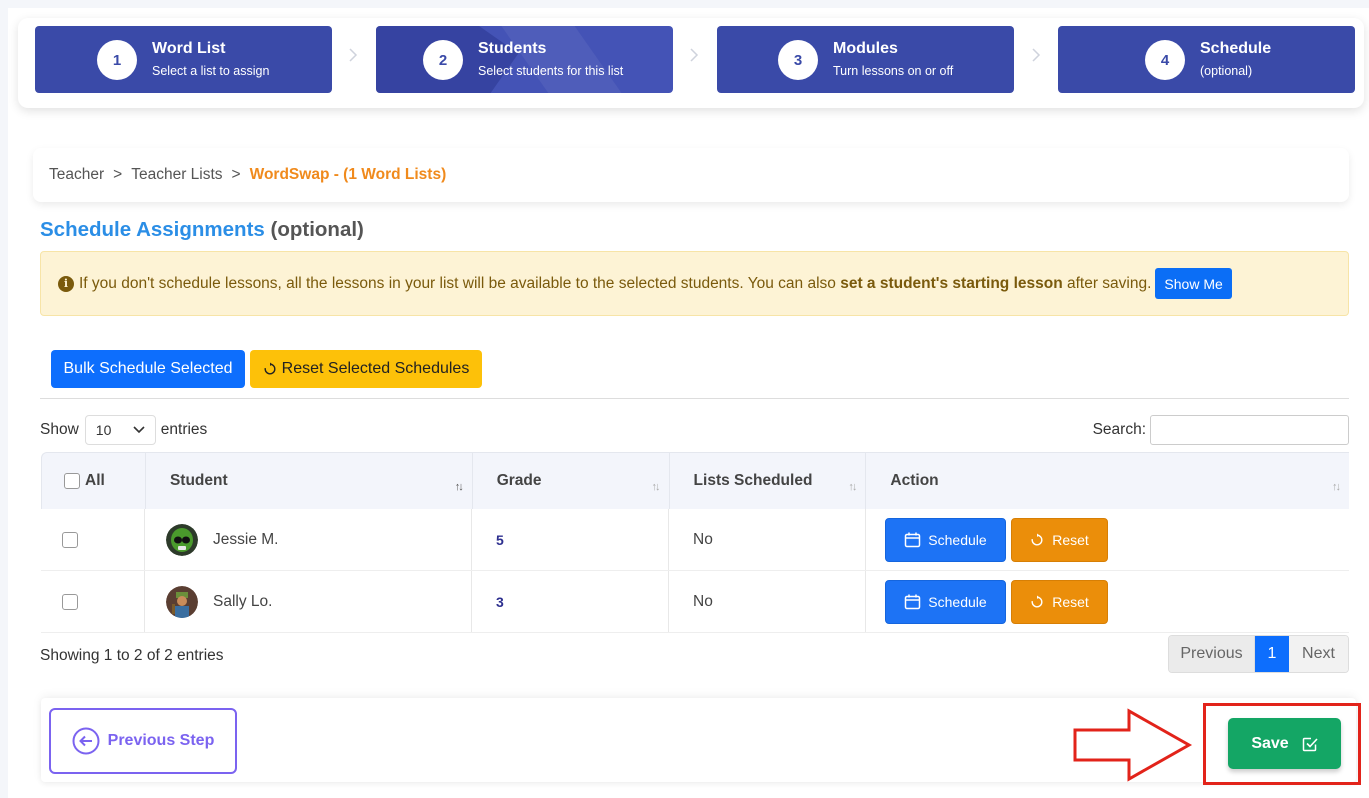 The image size is (1369, 798). Describe the element at coordinates (865, 59) in the screenshot. I see `step-modules: 3 Modules Turn lessons on or off` at that location.